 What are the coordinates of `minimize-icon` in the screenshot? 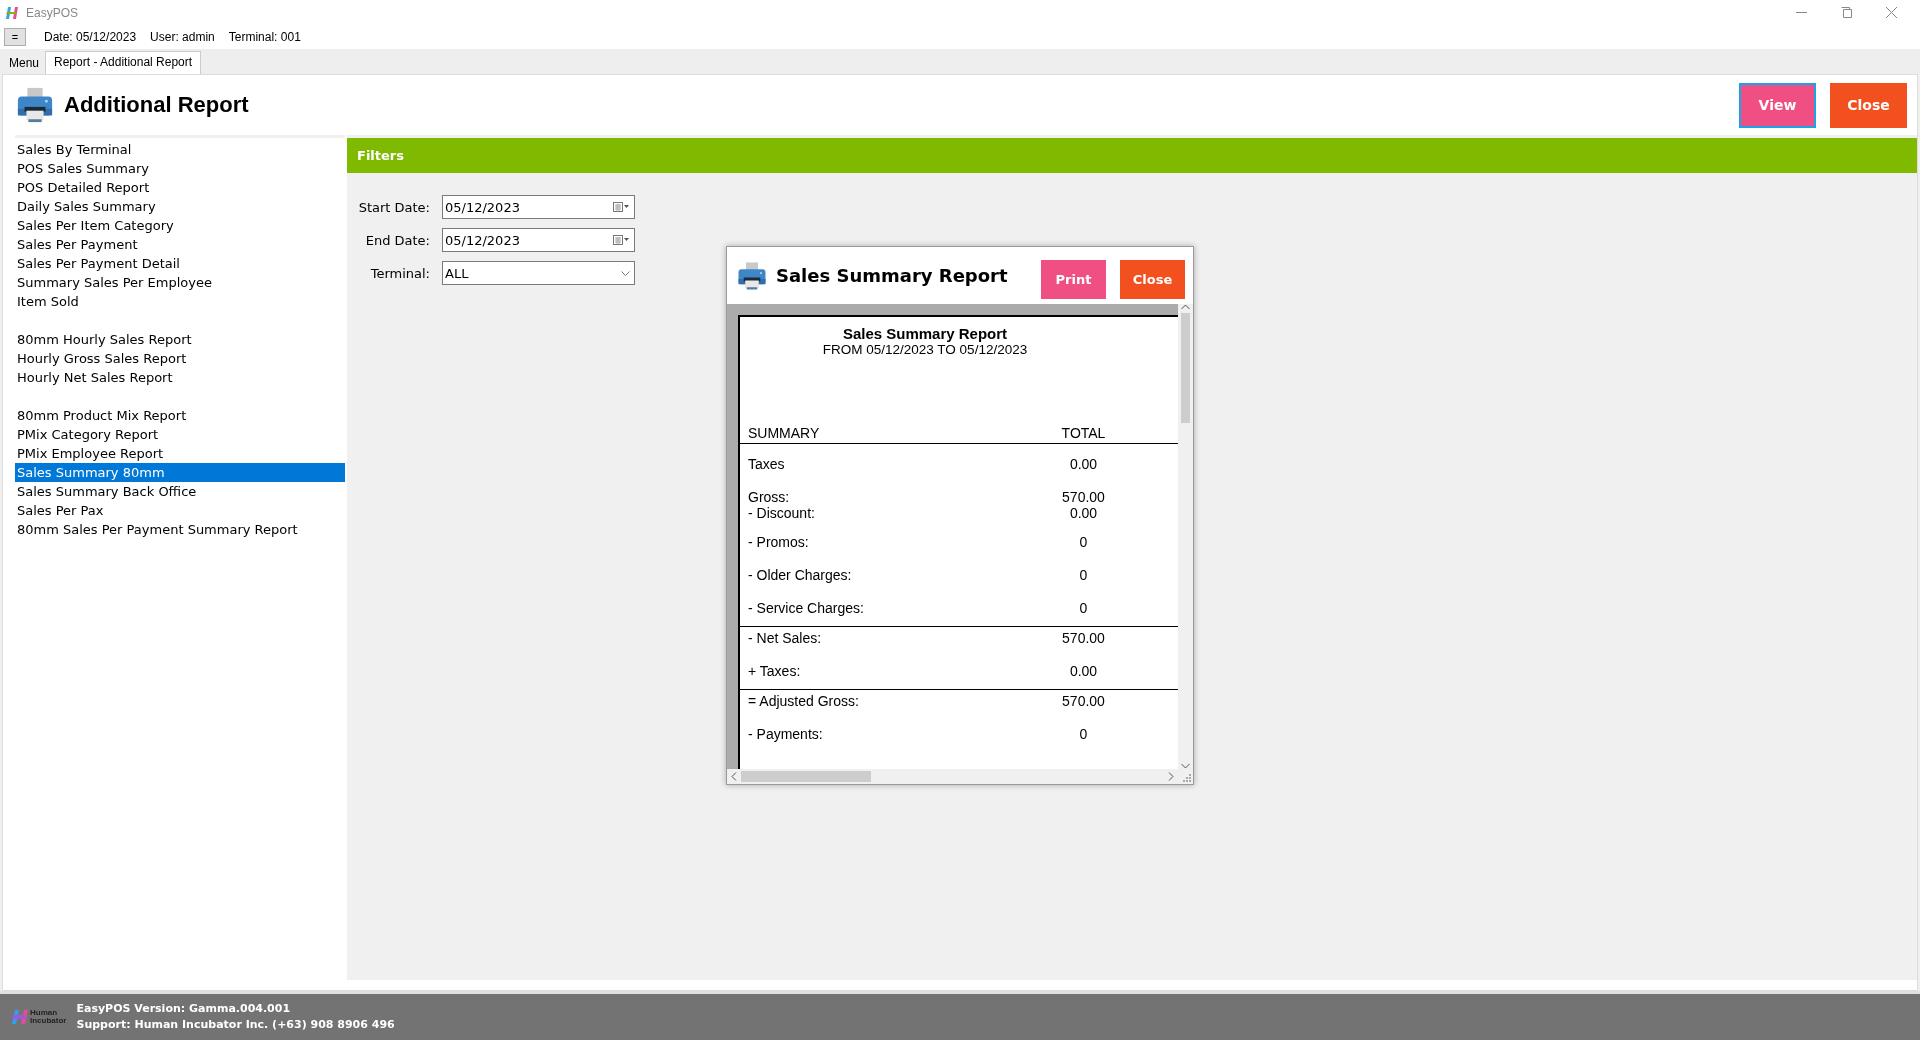 It's located at (1801, 12).